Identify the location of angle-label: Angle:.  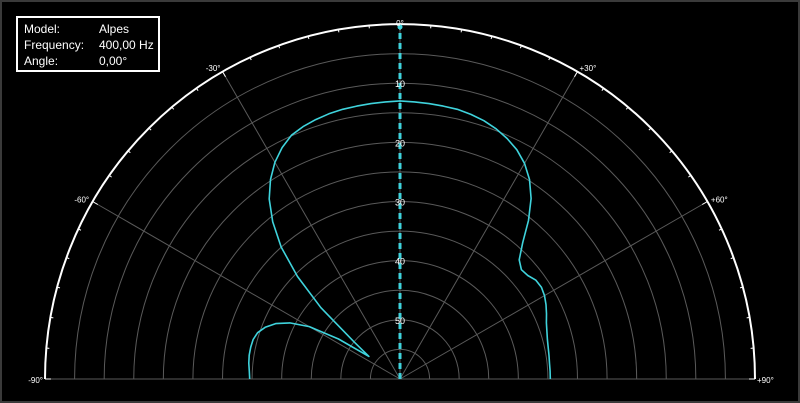
(41, 61).